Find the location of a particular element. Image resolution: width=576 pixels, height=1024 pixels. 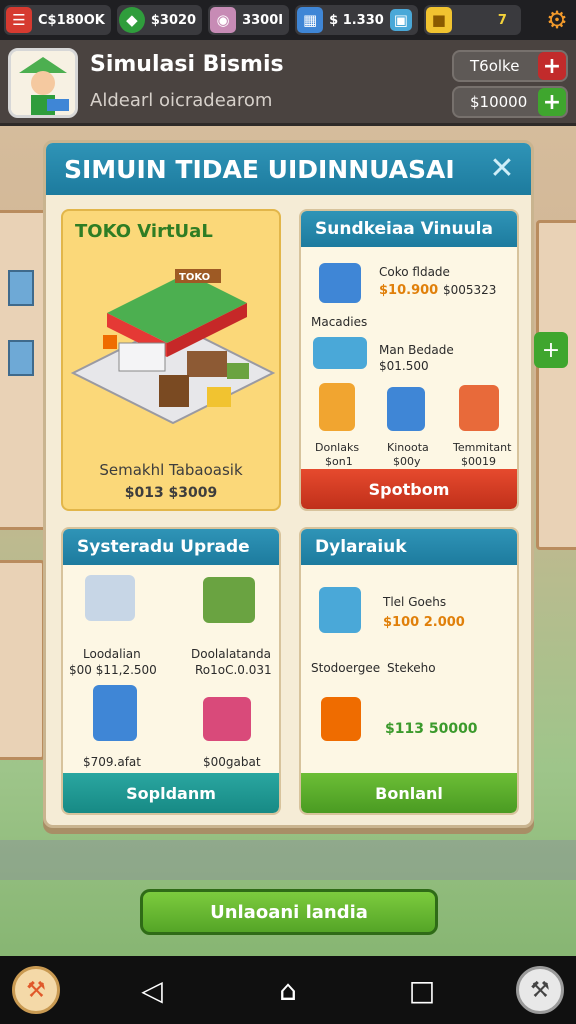

spotbom-button: Spotbom is located at coordinates (409, 489).